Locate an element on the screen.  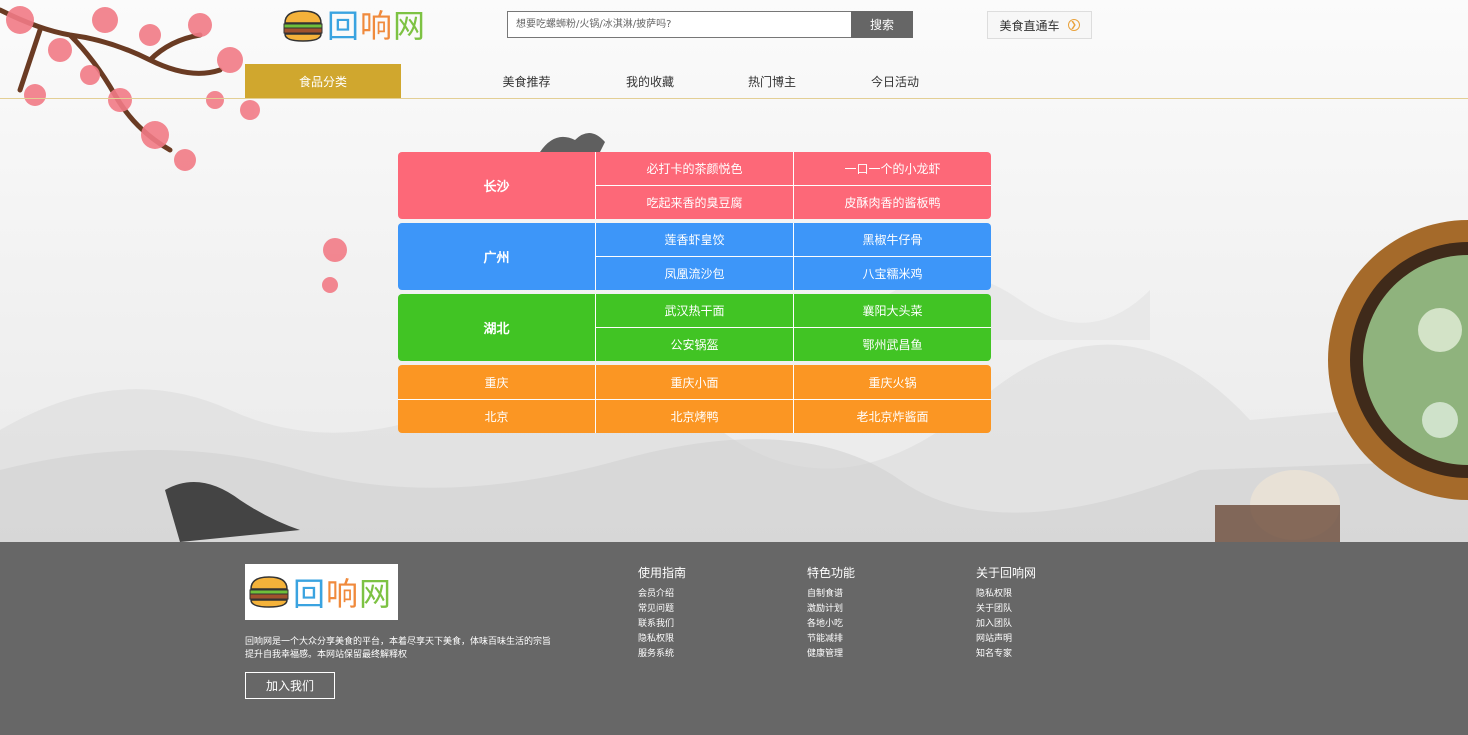
nav-item-today-events: 今日活动 is located at coordinates (895, 81).